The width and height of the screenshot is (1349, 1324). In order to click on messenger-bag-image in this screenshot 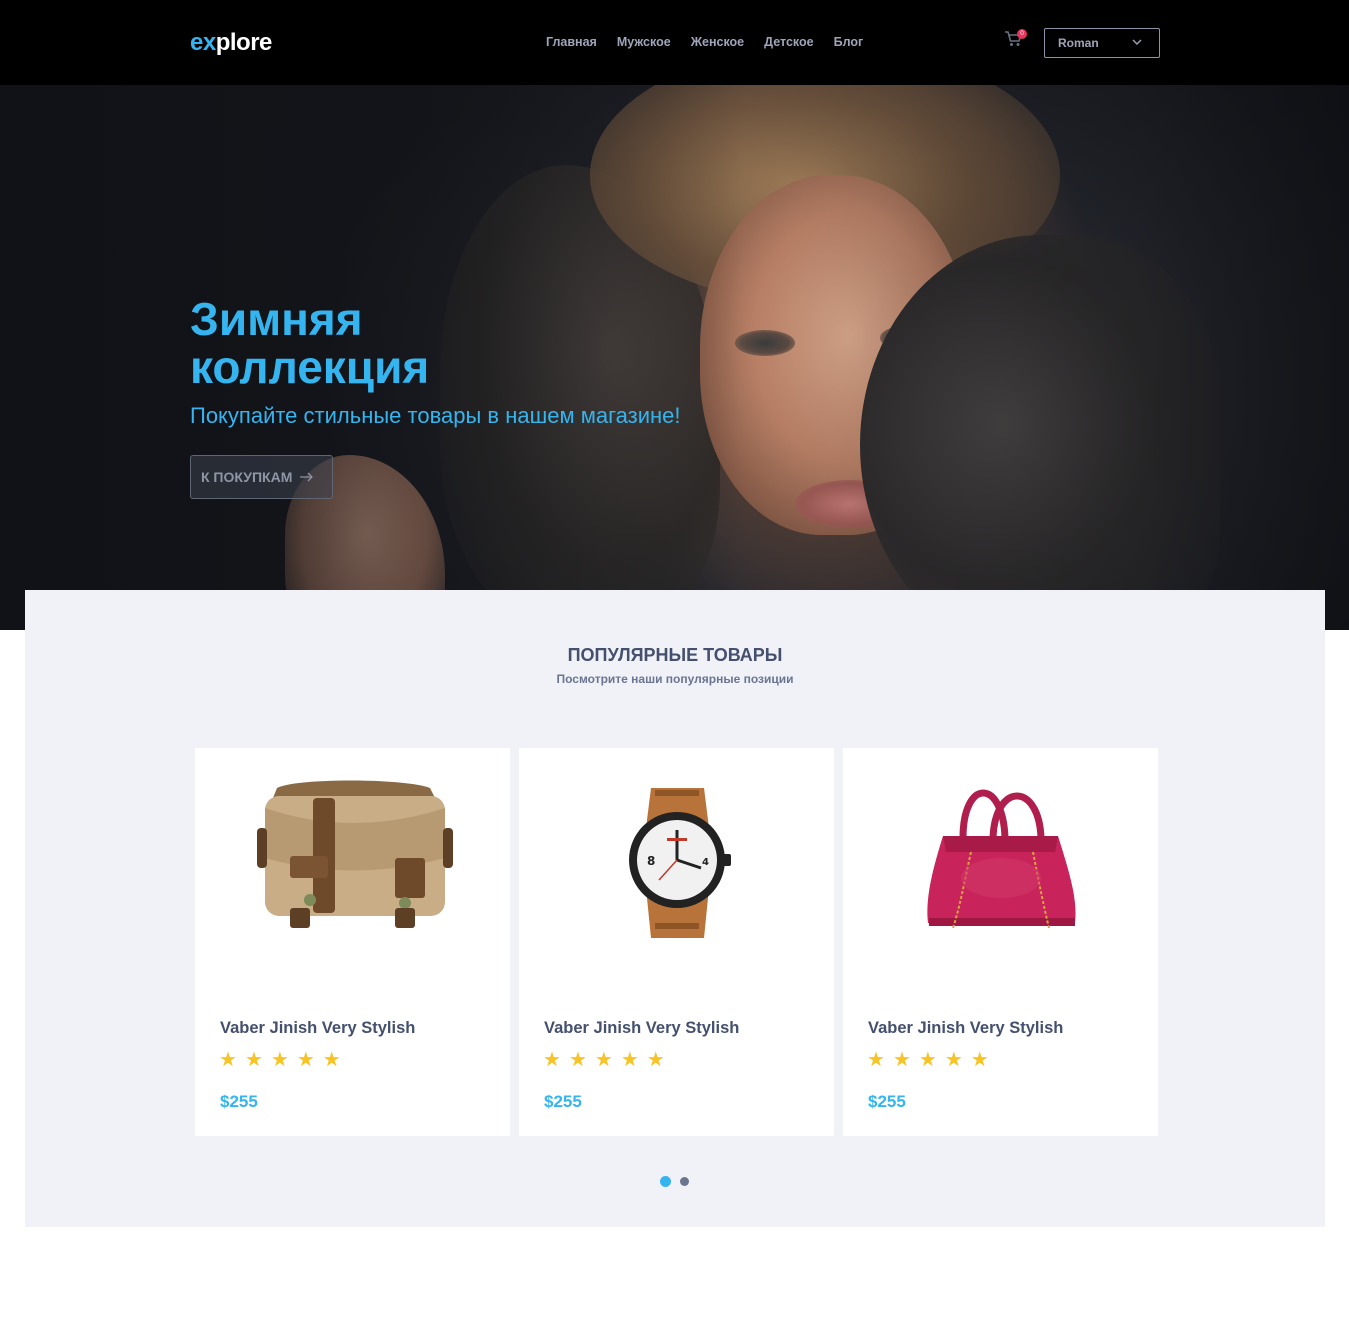, I will do `click(355, 854)`.